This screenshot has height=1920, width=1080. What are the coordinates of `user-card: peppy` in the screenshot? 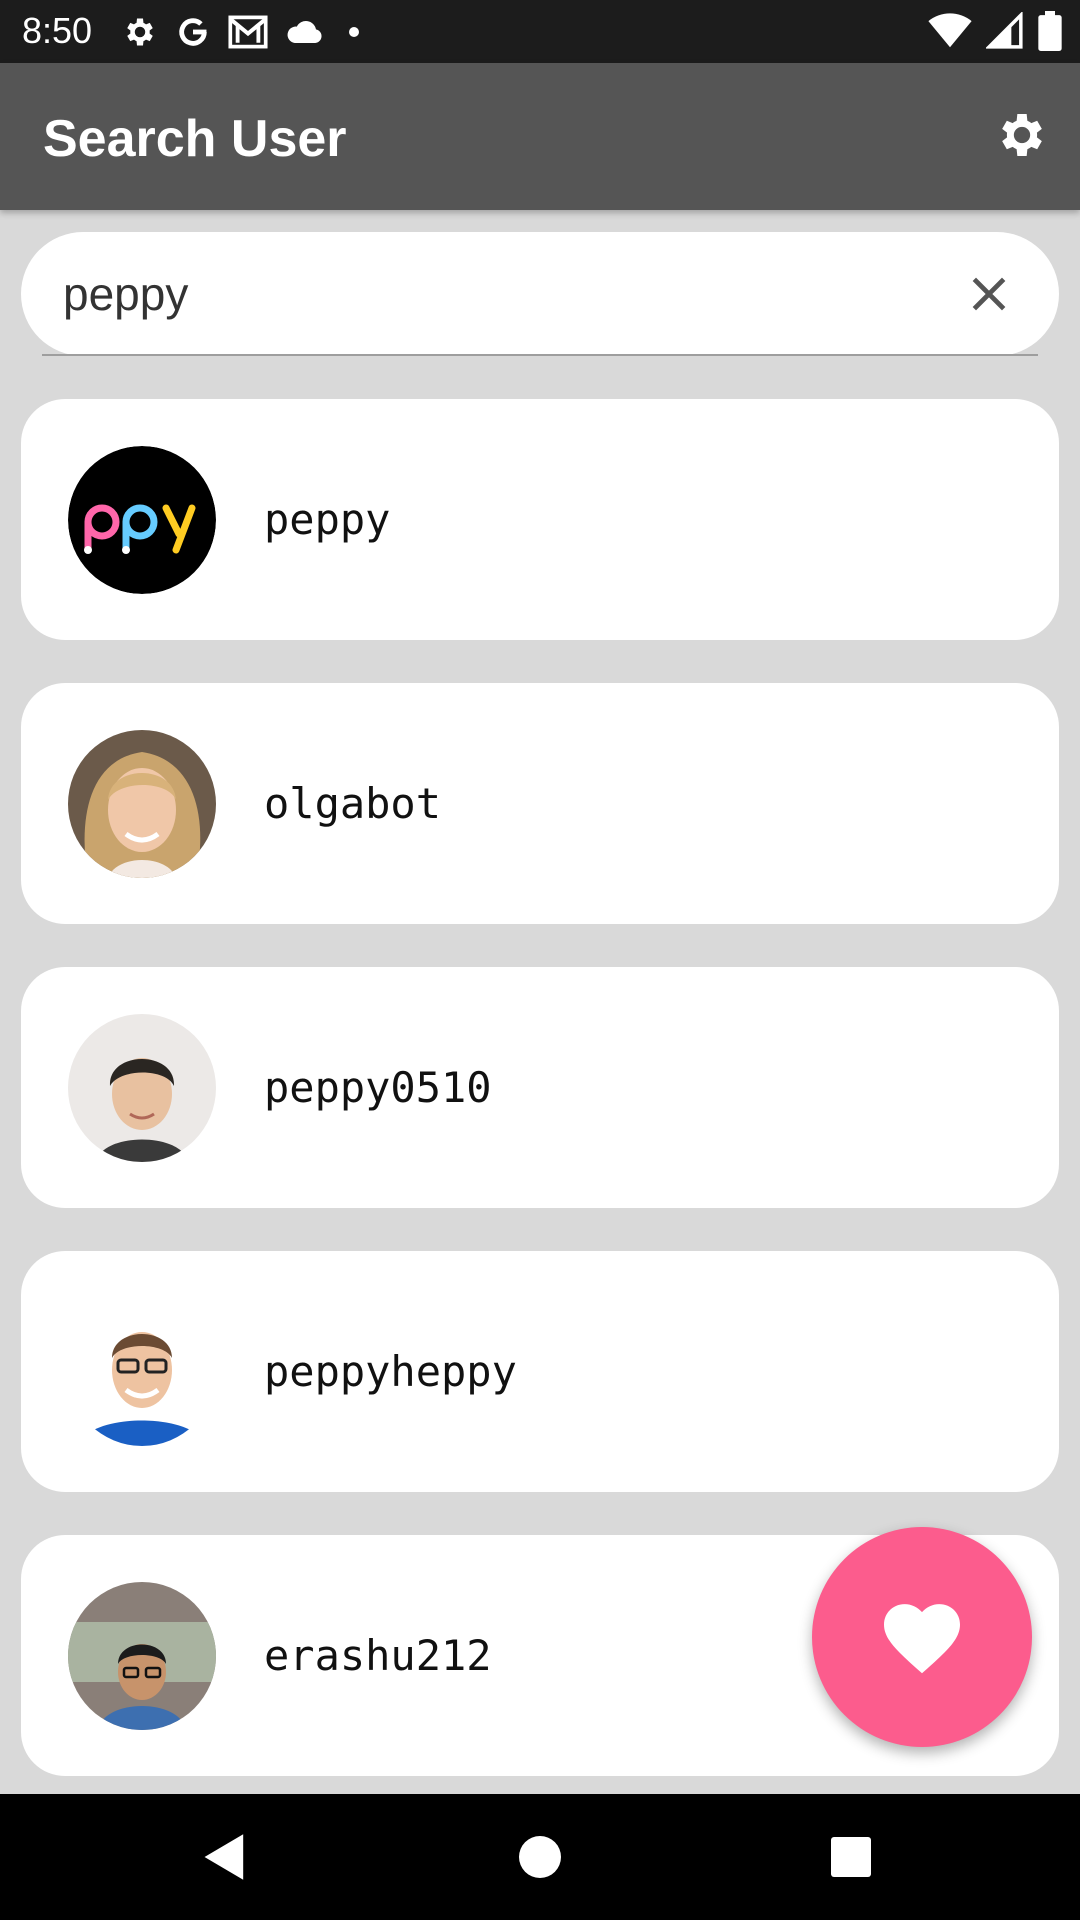 It's located at (540, 519).